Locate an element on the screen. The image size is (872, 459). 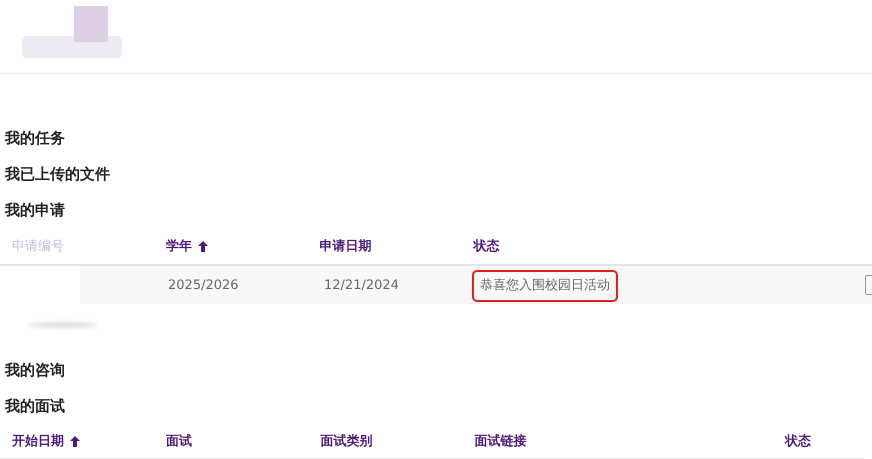
row-action-button is located at coordinates (868, 285).